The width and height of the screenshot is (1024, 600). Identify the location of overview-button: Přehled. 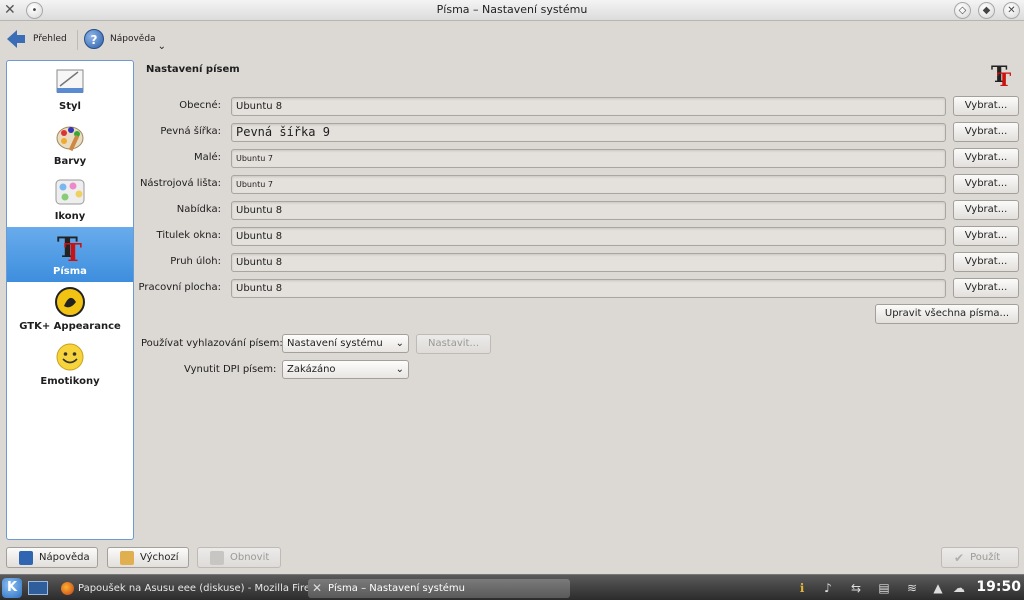
(37, 39).